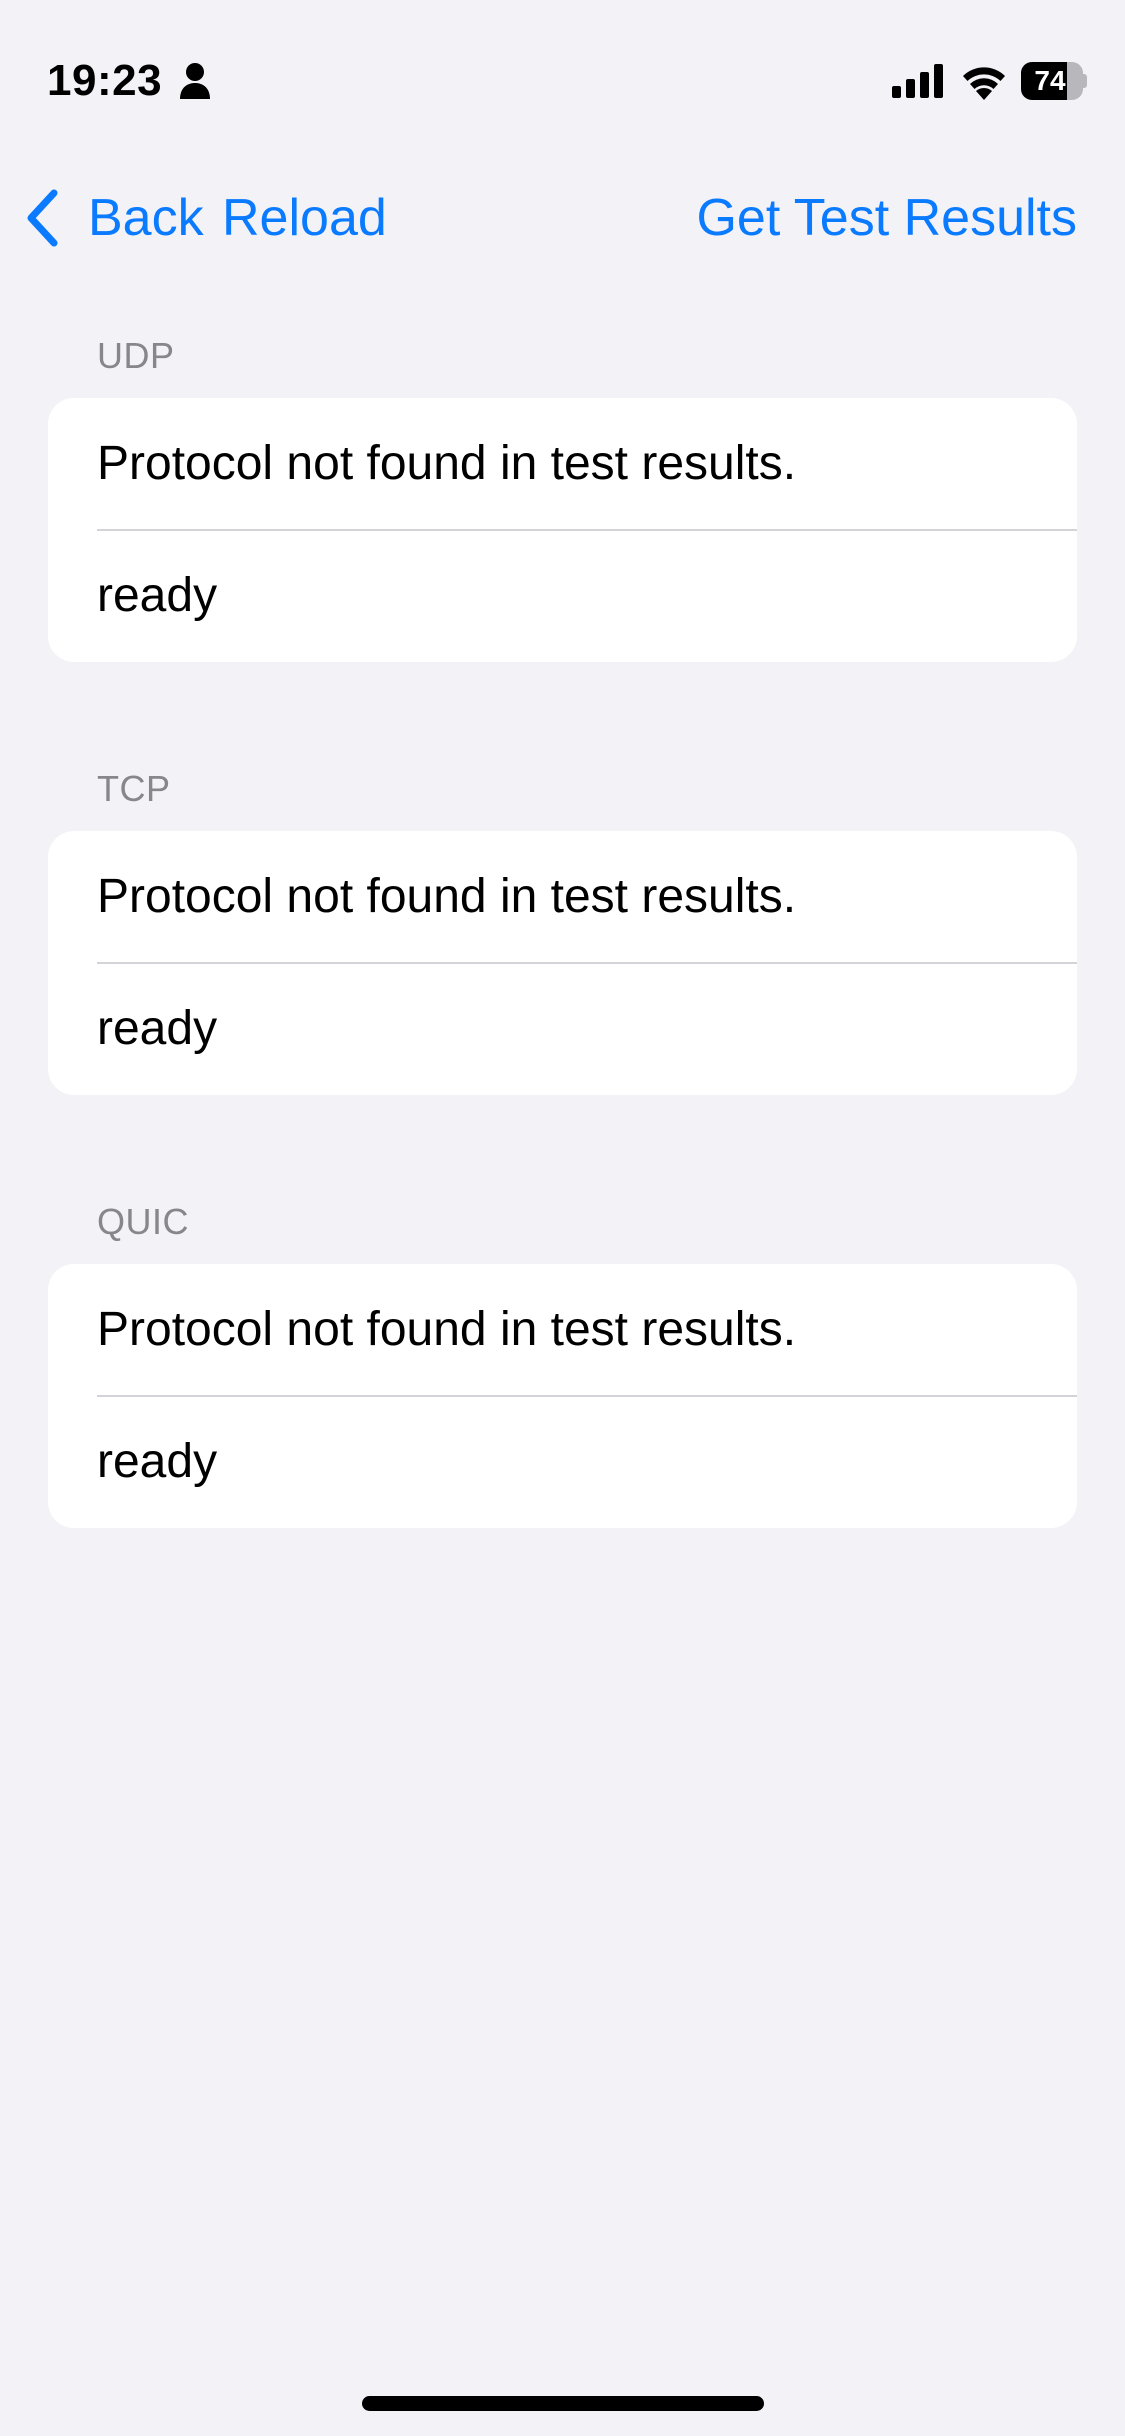 This screenshot has height=2436, width=1125. Describe the element at coordinates (562, 75) in the screenshot. I see `status-bar: 19:23 74` at that location.